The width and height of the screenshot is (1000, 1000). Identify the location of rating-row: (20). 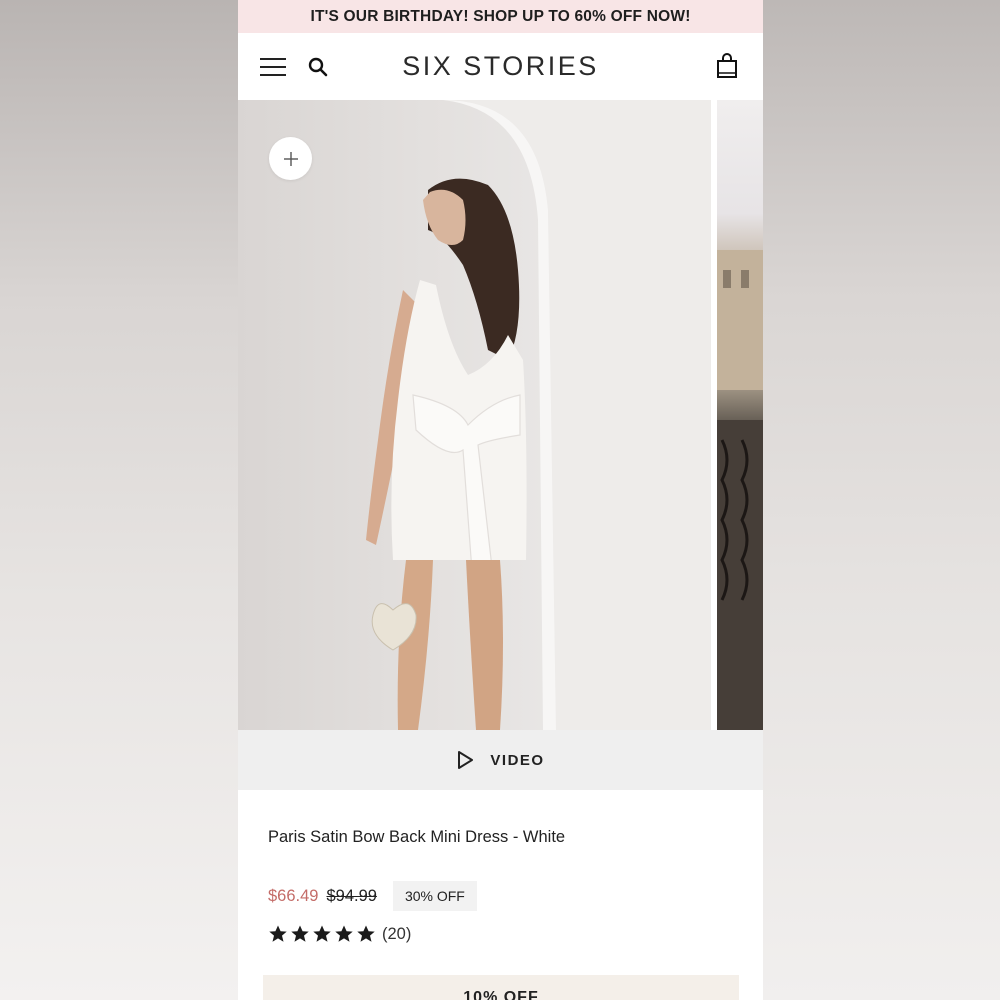
(500, 934).